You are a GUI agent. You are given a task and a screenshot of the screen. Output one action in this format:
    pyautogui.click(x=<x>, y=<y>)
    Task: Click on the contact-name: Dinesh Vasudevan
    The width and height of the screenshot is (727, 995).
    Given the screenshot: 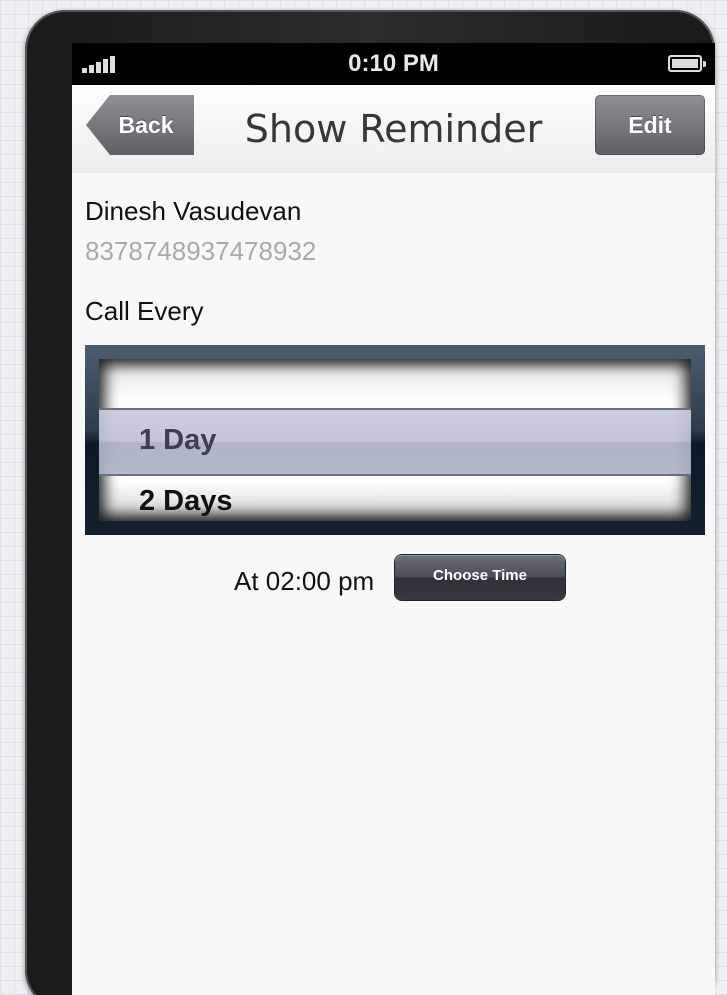 What is the action you would take?
    pyautogui.click(x=193, y=211)
    